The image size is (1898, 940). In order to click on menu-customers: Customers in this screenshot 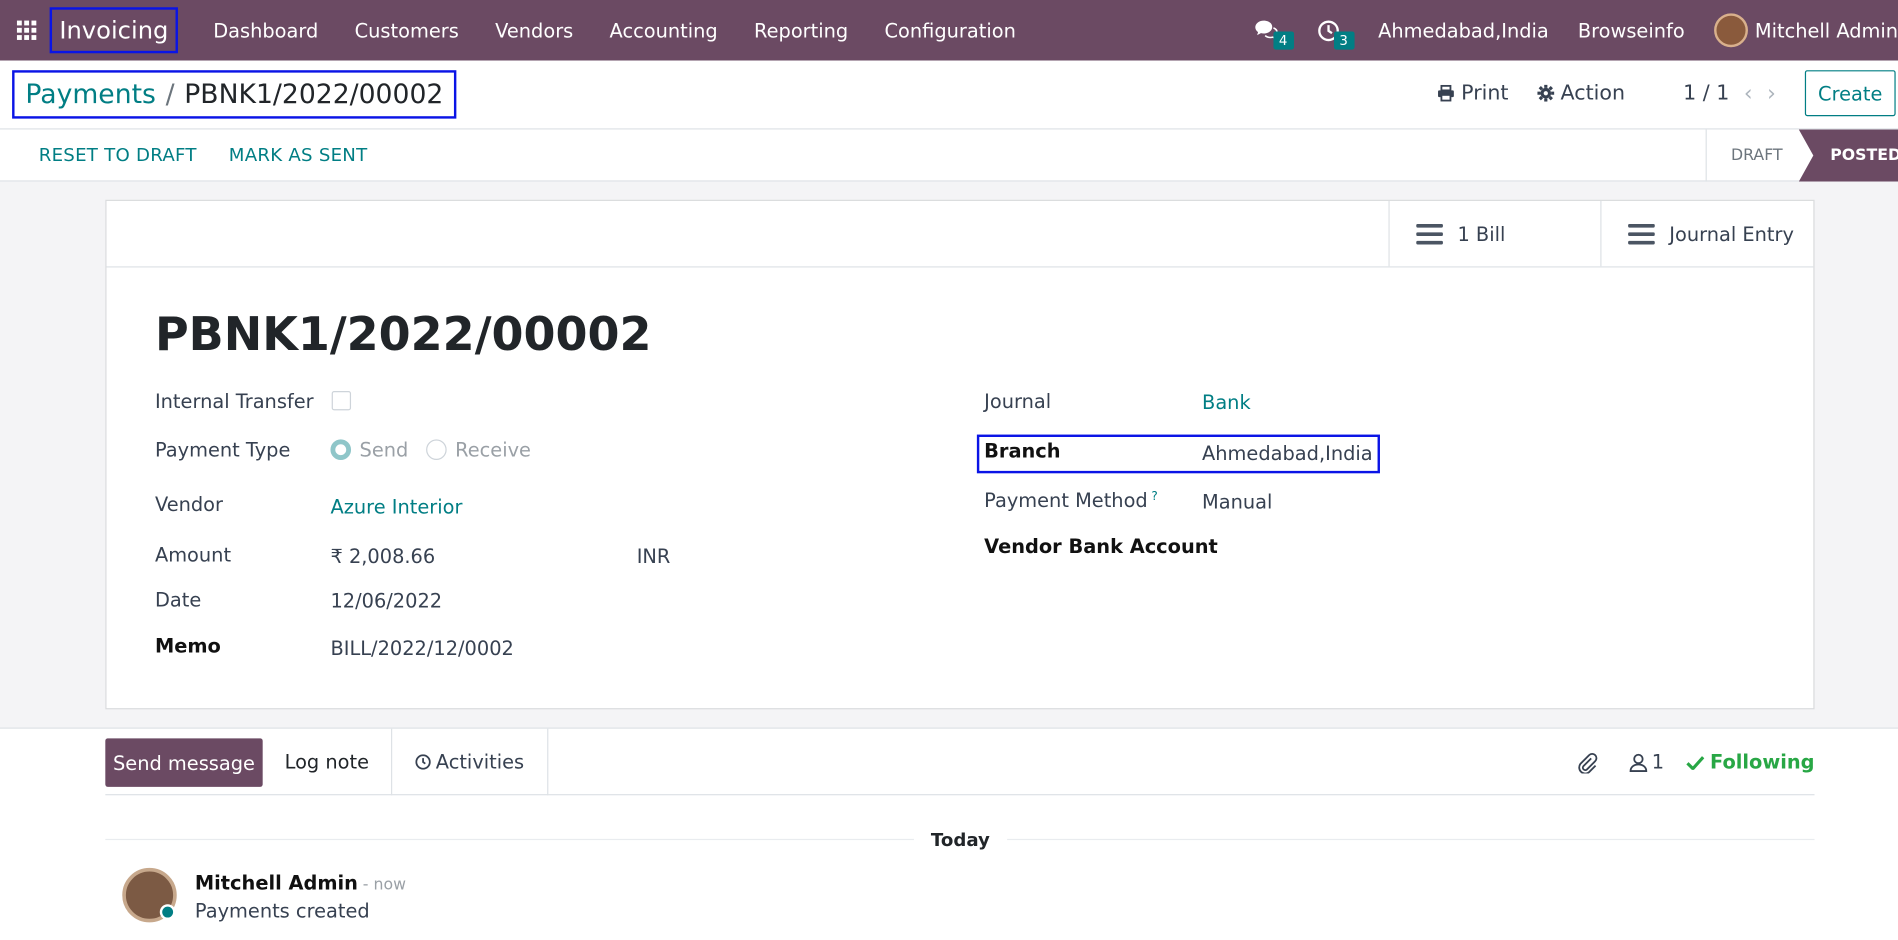, I will do `click(406, 30)`.